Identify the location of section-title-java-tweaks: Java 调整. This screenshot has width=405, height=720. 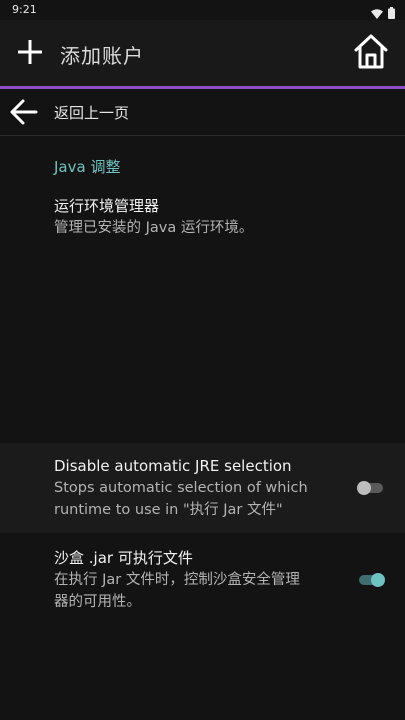
(87, 167).